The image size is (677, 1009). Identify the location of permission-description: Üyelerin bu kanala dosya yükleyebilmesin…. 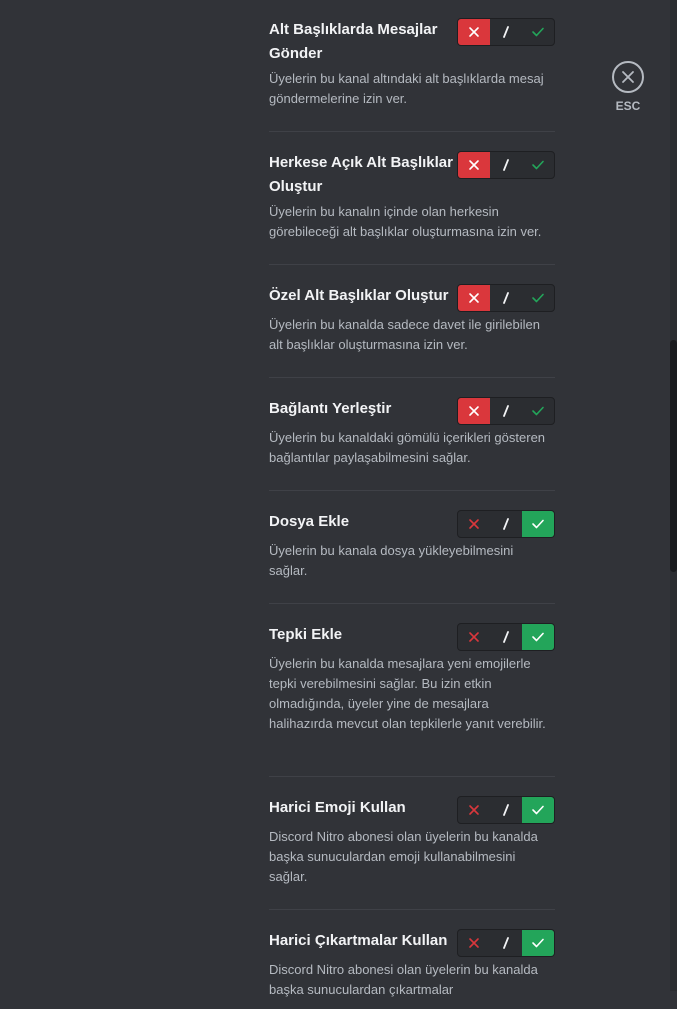
(391, 560).